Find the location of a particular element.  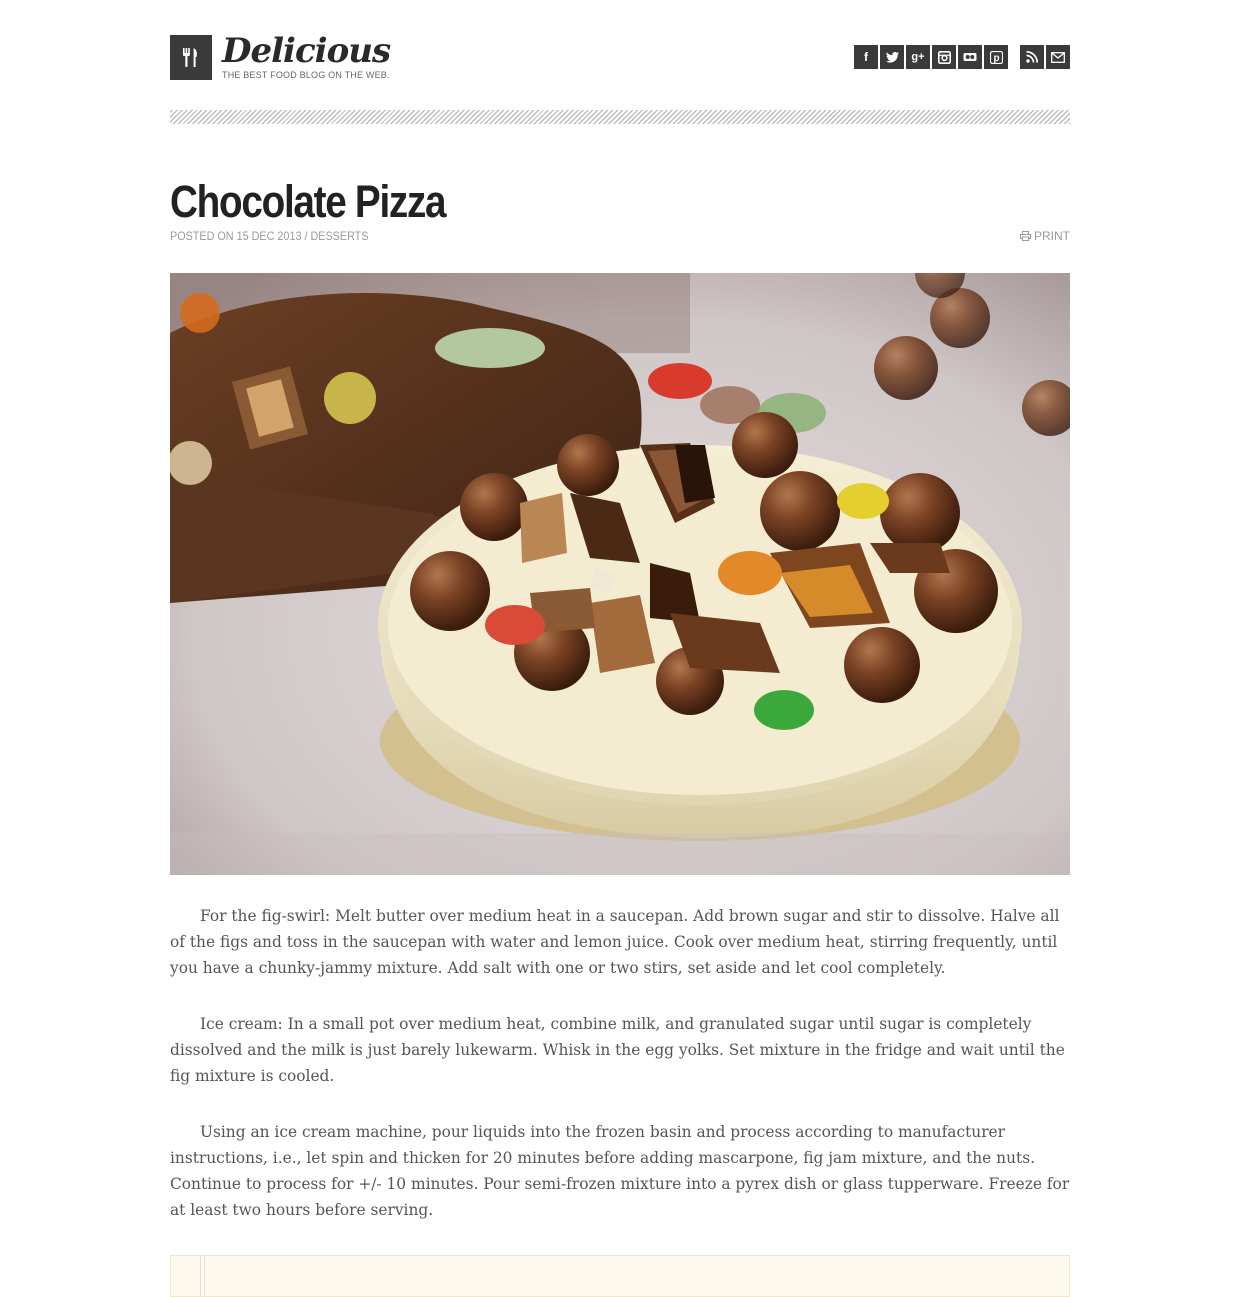

fork-knife-icon is located at coordinates (190, 57).